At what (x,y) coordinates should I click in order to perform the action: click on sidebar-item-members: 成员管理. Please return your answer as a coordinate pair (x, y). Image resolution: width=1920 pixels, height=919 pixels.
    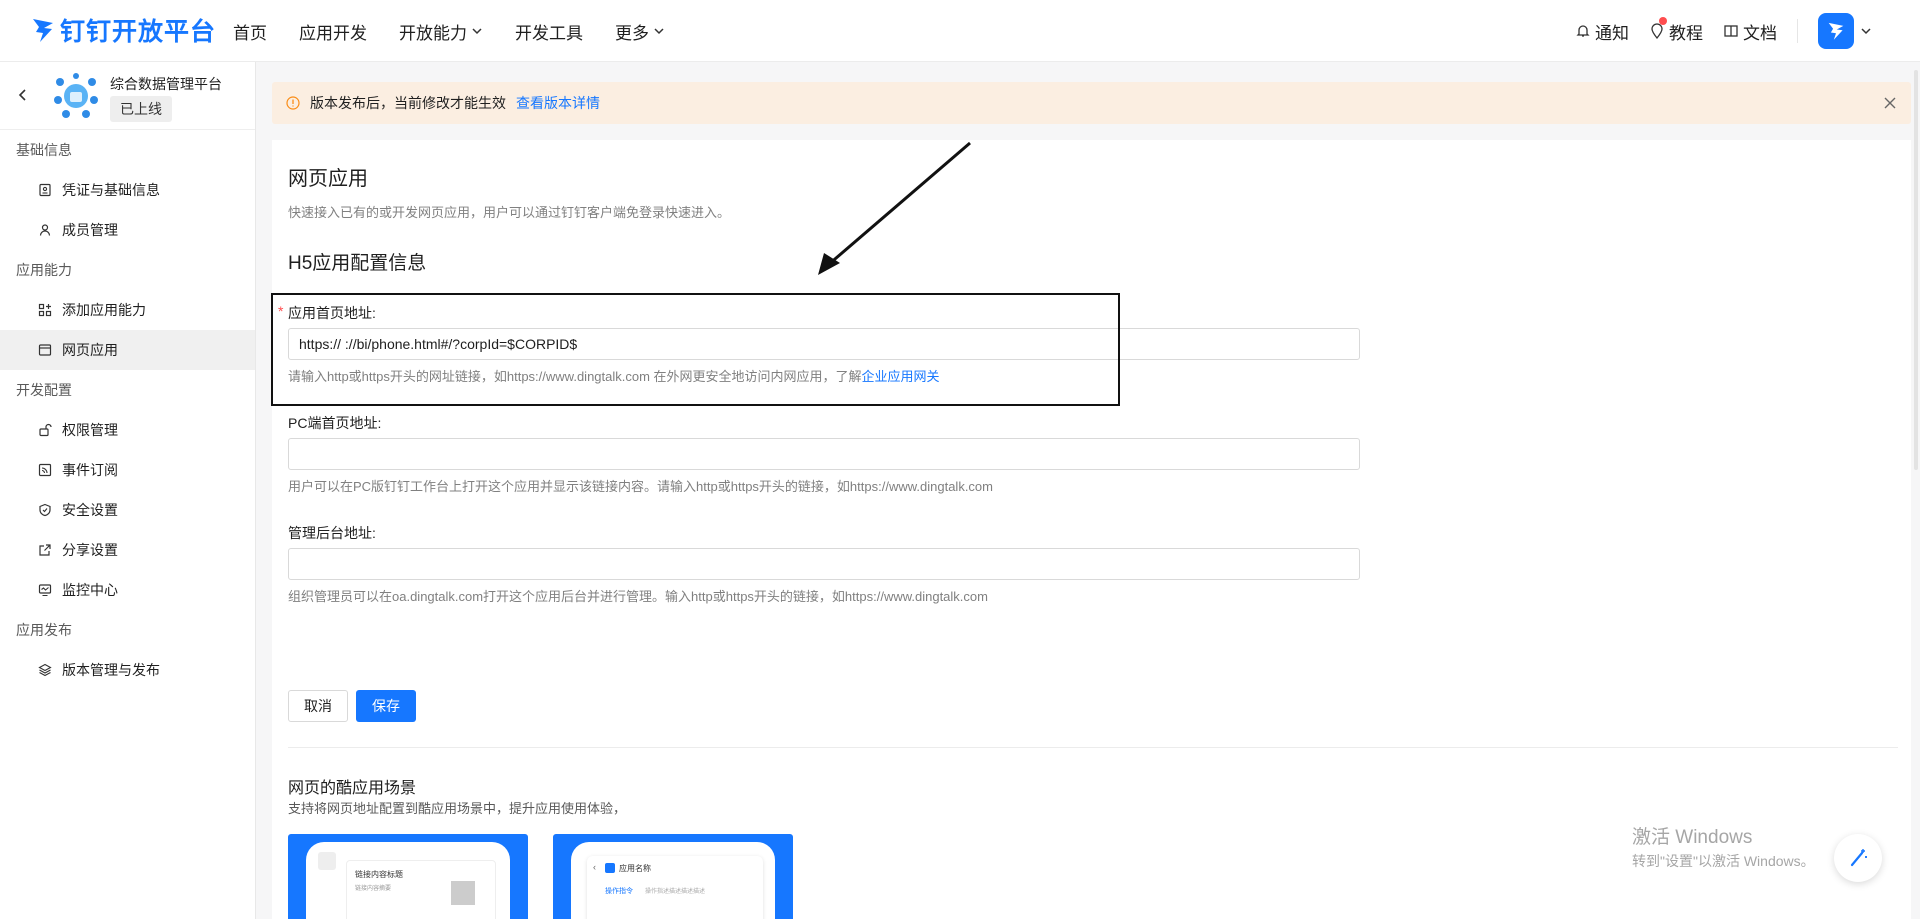
    Looking at the image, I should click on (127, 230).